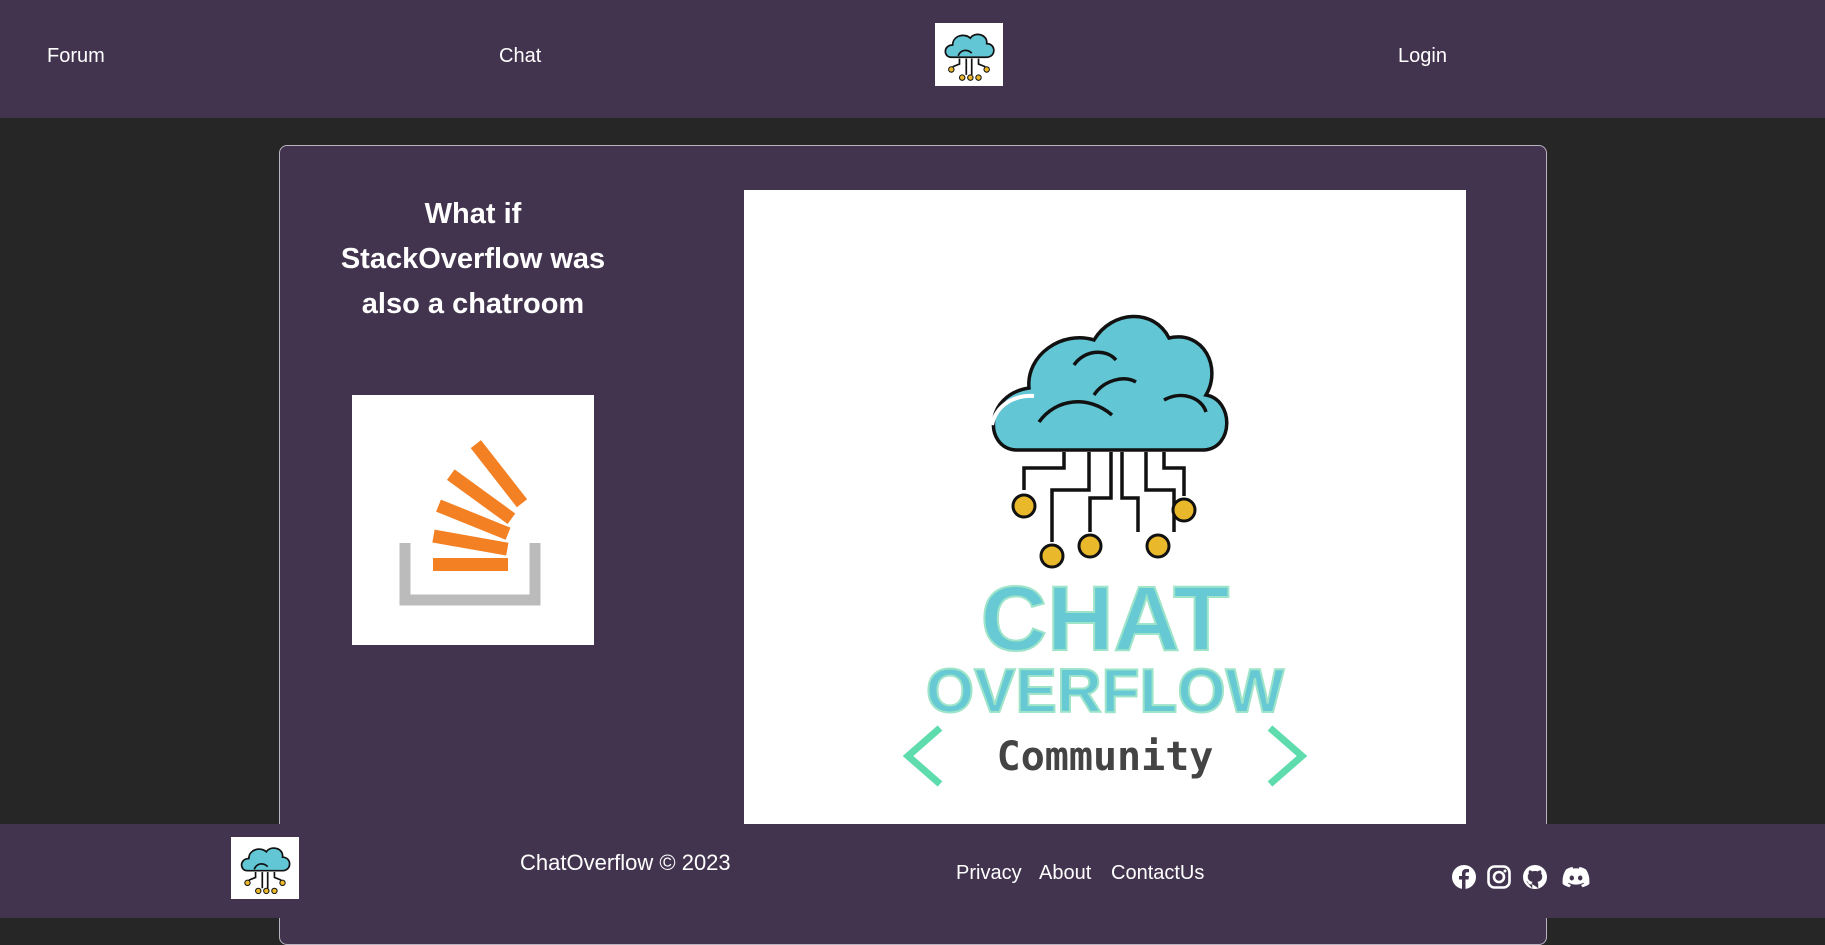 This screenshot has height=945, width=1825. I want to click on nav-chat-link: Chat, so click(520, 56).